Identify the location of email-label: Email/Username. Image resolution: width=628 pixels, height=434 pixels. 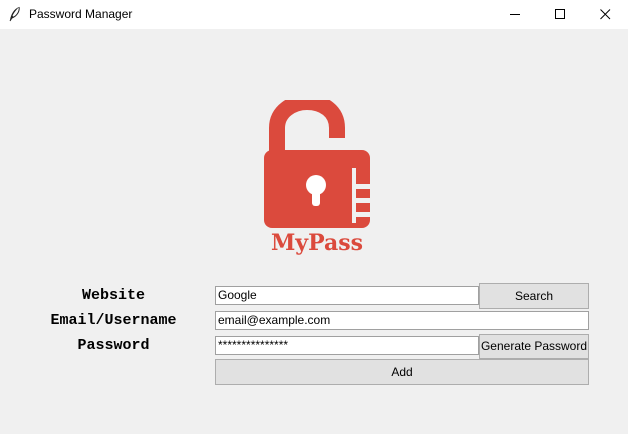
(113, 320).